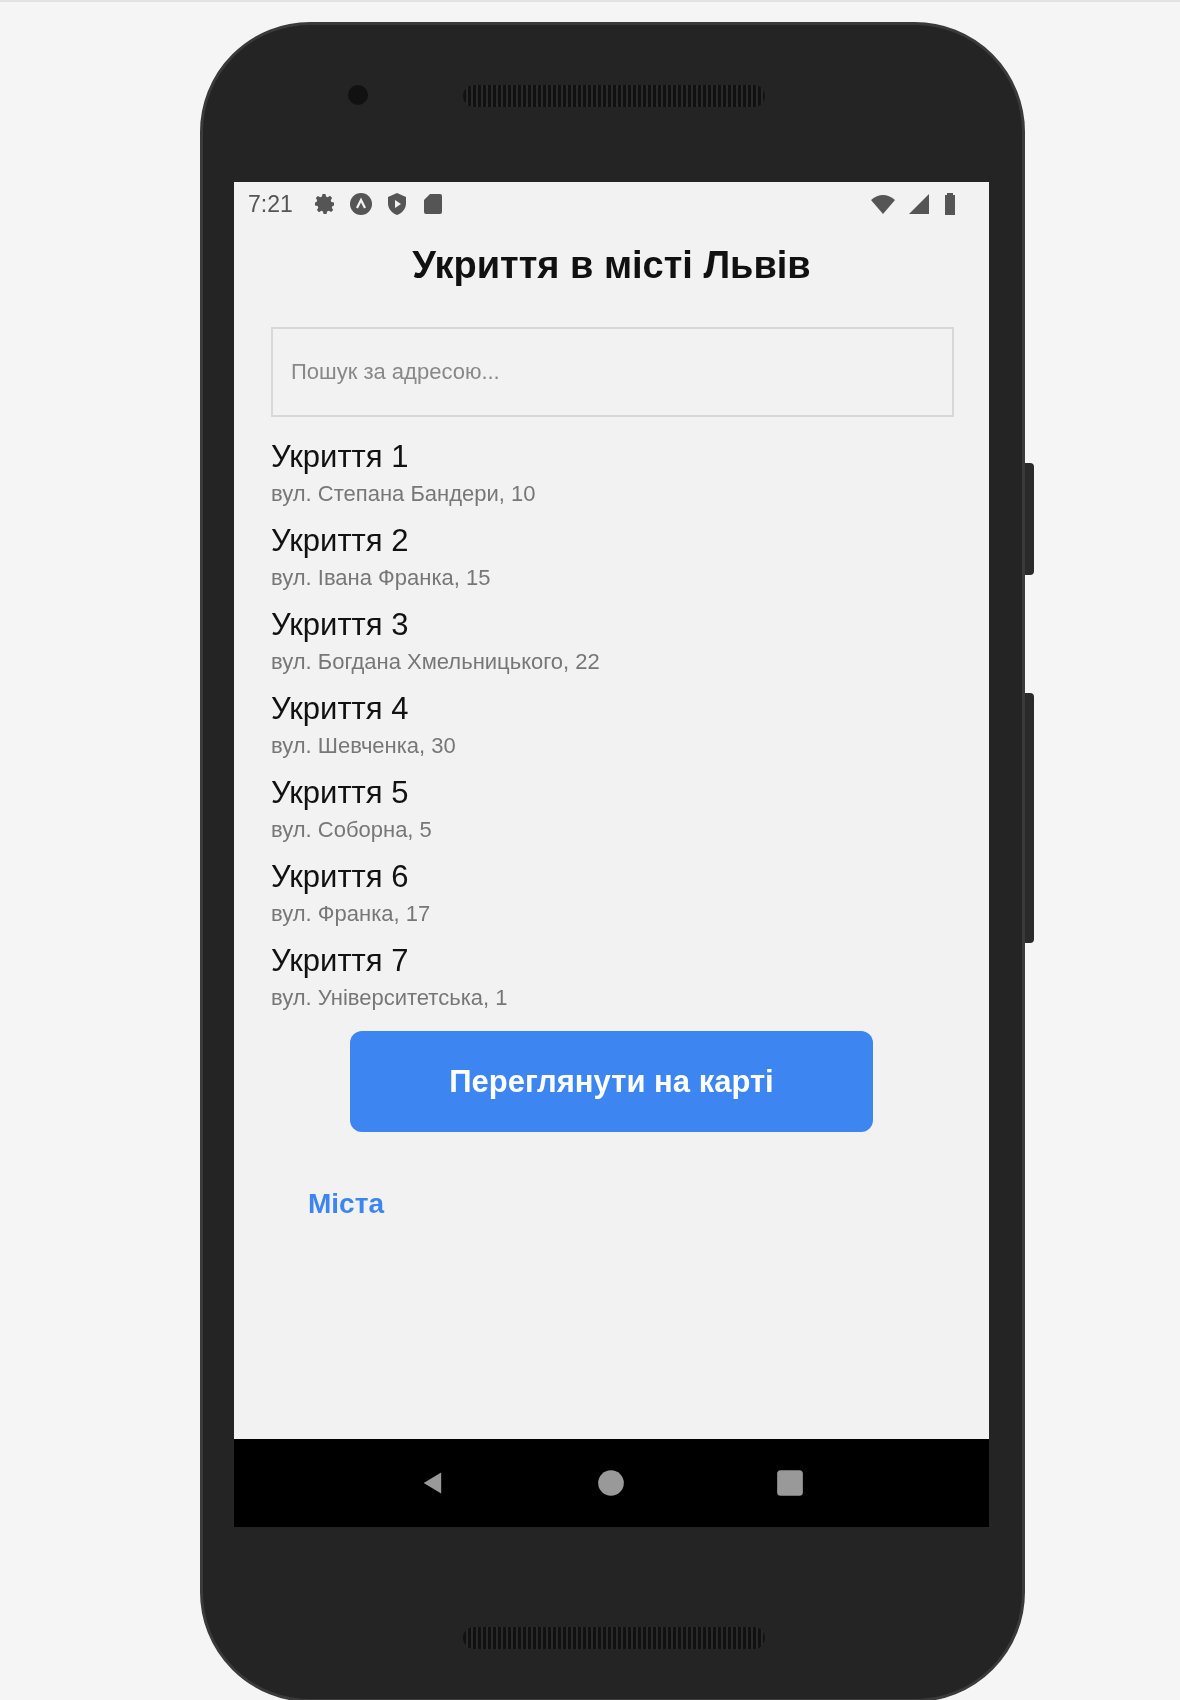 This screenshot has width=1180, height=1700. What do you see at coordinates (883, 204) in the screenshot?
I see `wifi-icon` at bounding box center [883, 204].